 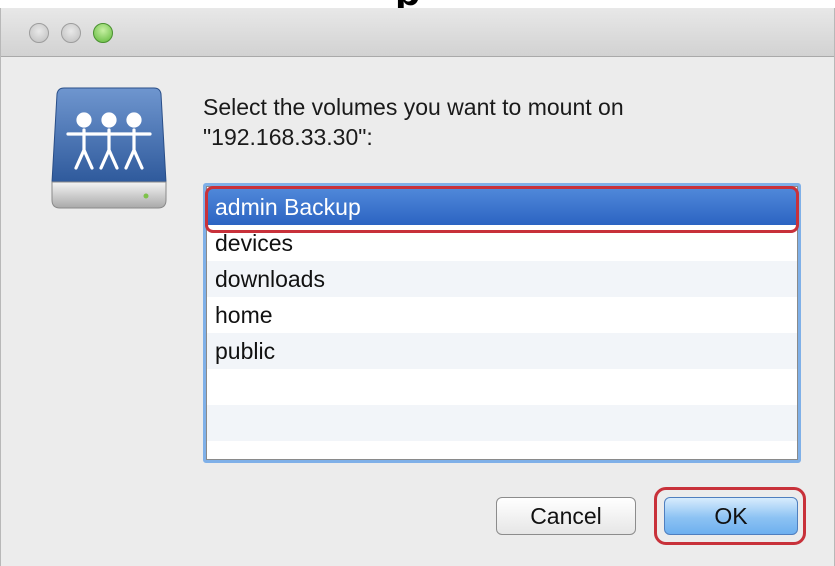 What do you see at coordinates (417, 32) in the screenshot?
I see `title-bar` at bounding box center [417, 32].